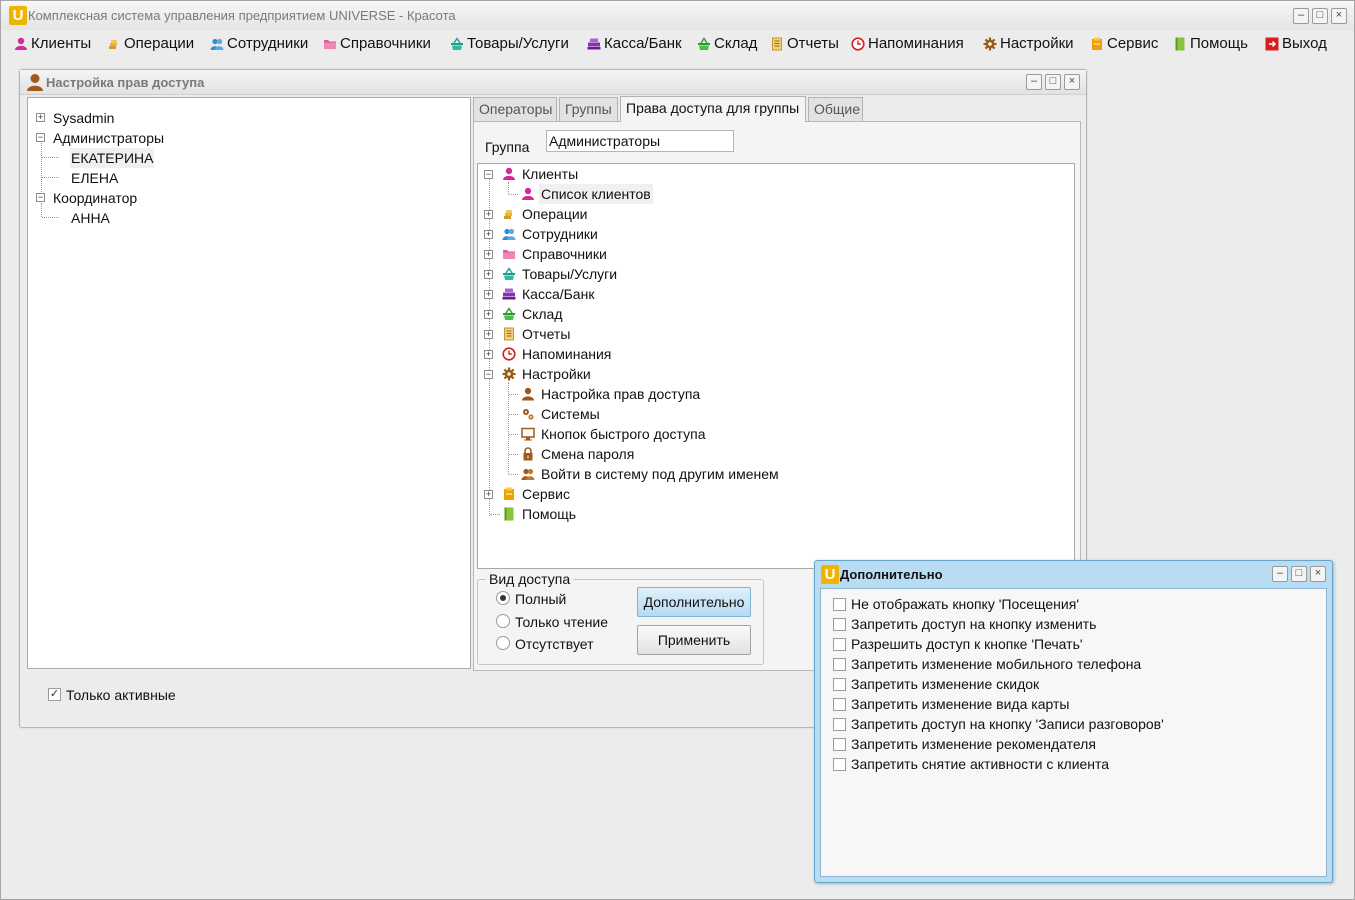 This screenshot has height=900, width=1355. What do you see at coordinates (556, 374) in the screenshot?
I see `rights-tree-section: Настройки` at bounding box center [556, 374].